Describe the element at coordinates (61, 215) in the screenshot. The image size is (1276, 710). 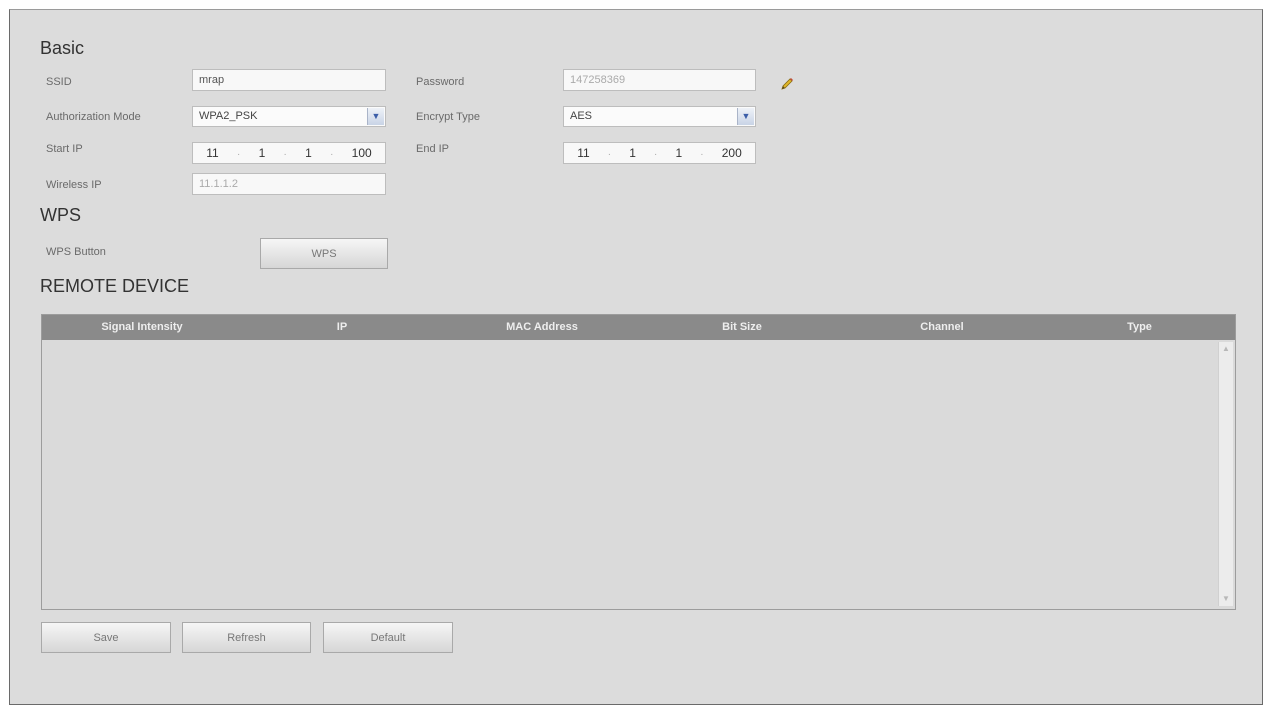
I see `wps-section-title: WPS` at that location.